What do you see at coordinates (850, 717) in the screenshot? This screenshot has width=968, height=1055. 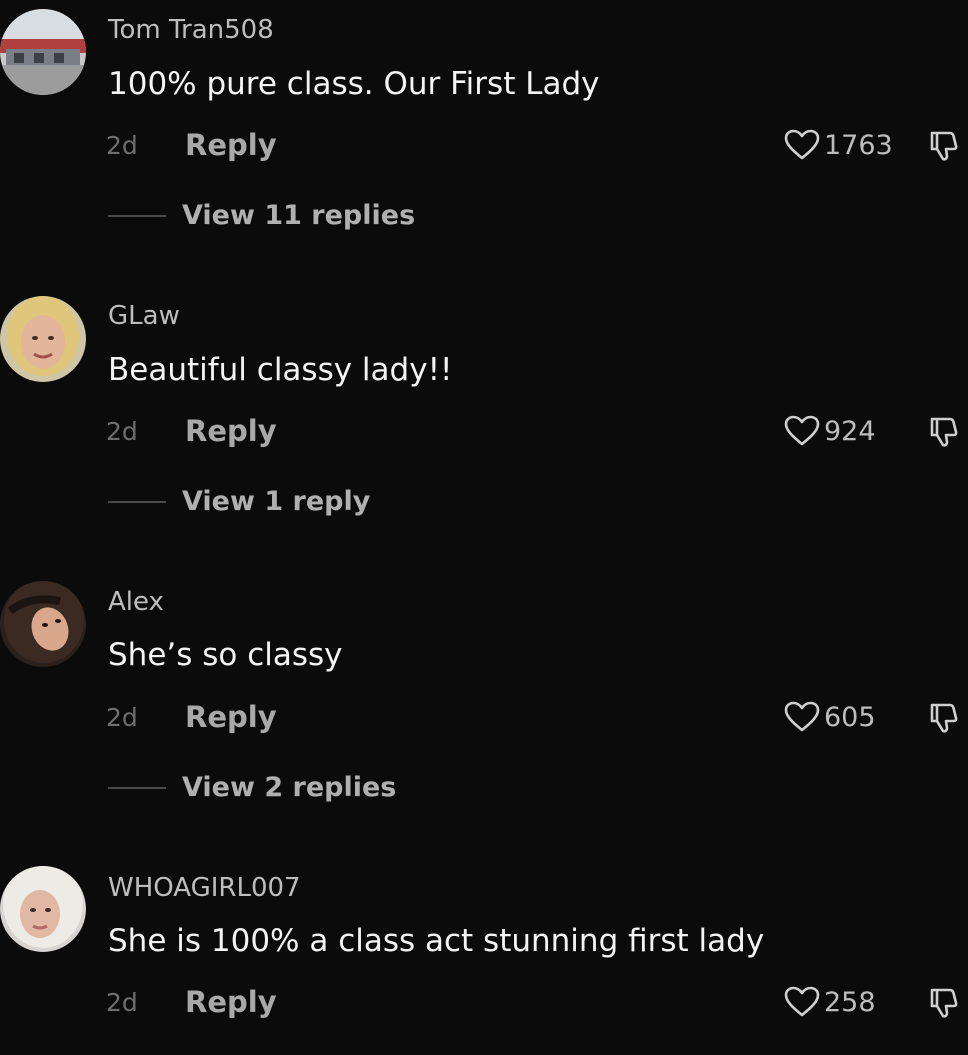 I see `like-count: 605` at bounding box center [850, 717].